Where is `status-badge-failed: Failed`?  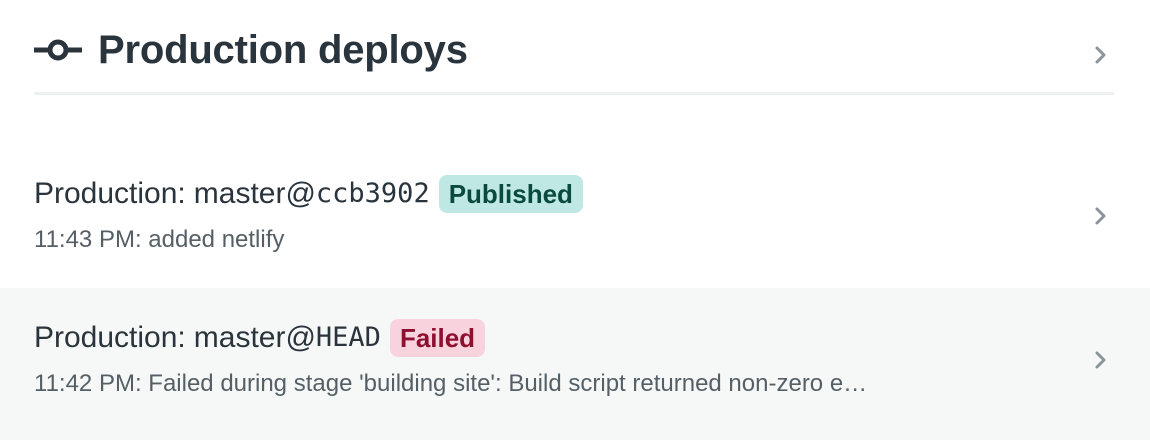
status-badge-failed: Failed is located at coordinates (437, 338).